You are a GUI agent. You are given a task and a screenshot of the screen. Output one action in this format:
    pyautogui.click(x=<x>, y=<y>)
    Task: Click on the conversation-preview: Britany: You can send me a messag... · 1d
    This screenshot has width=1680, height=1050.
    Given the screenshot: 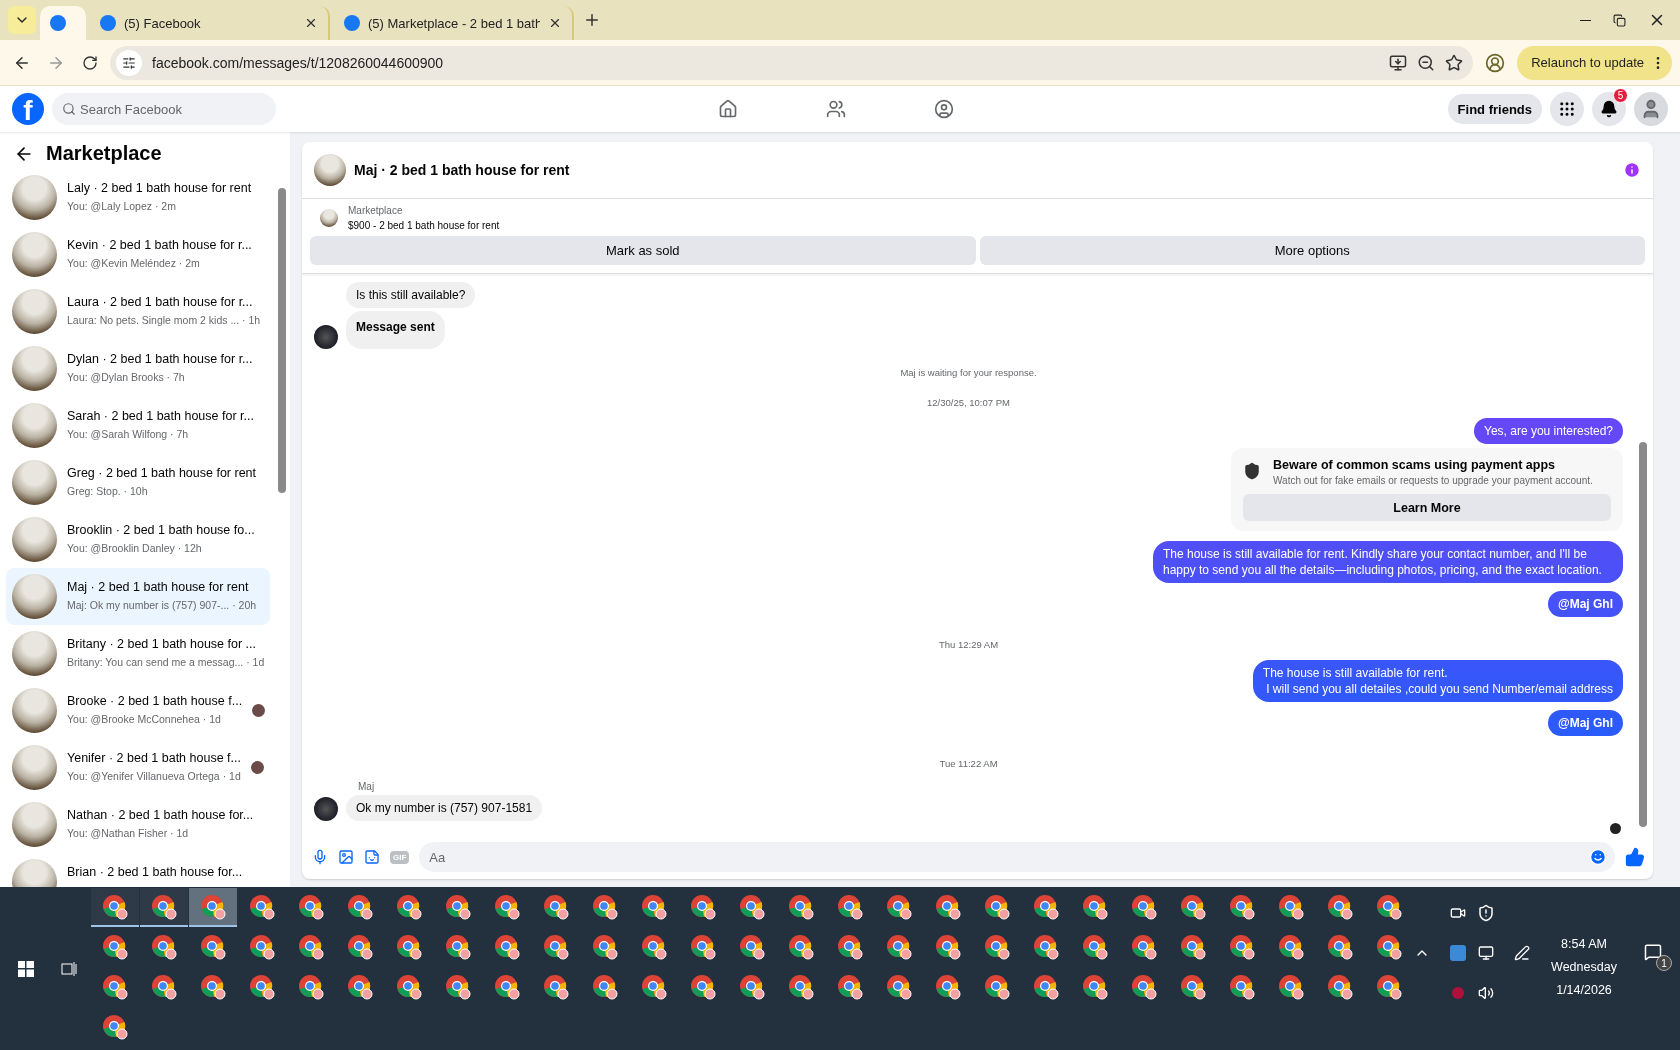 What is the action you would take?
    pyautogui.click(x=166, y=661)
    